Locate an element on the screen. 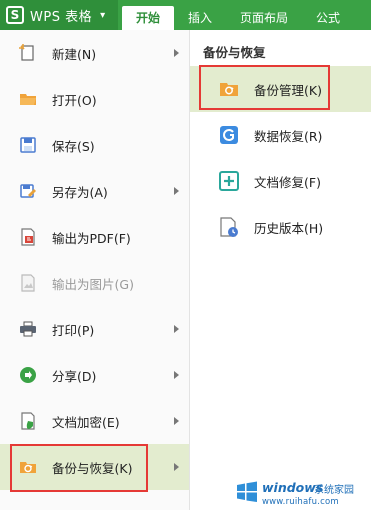 Image resolution: width=371 pixels, height=510 pixels. pdf-icon is located at coordinates (28, 237).